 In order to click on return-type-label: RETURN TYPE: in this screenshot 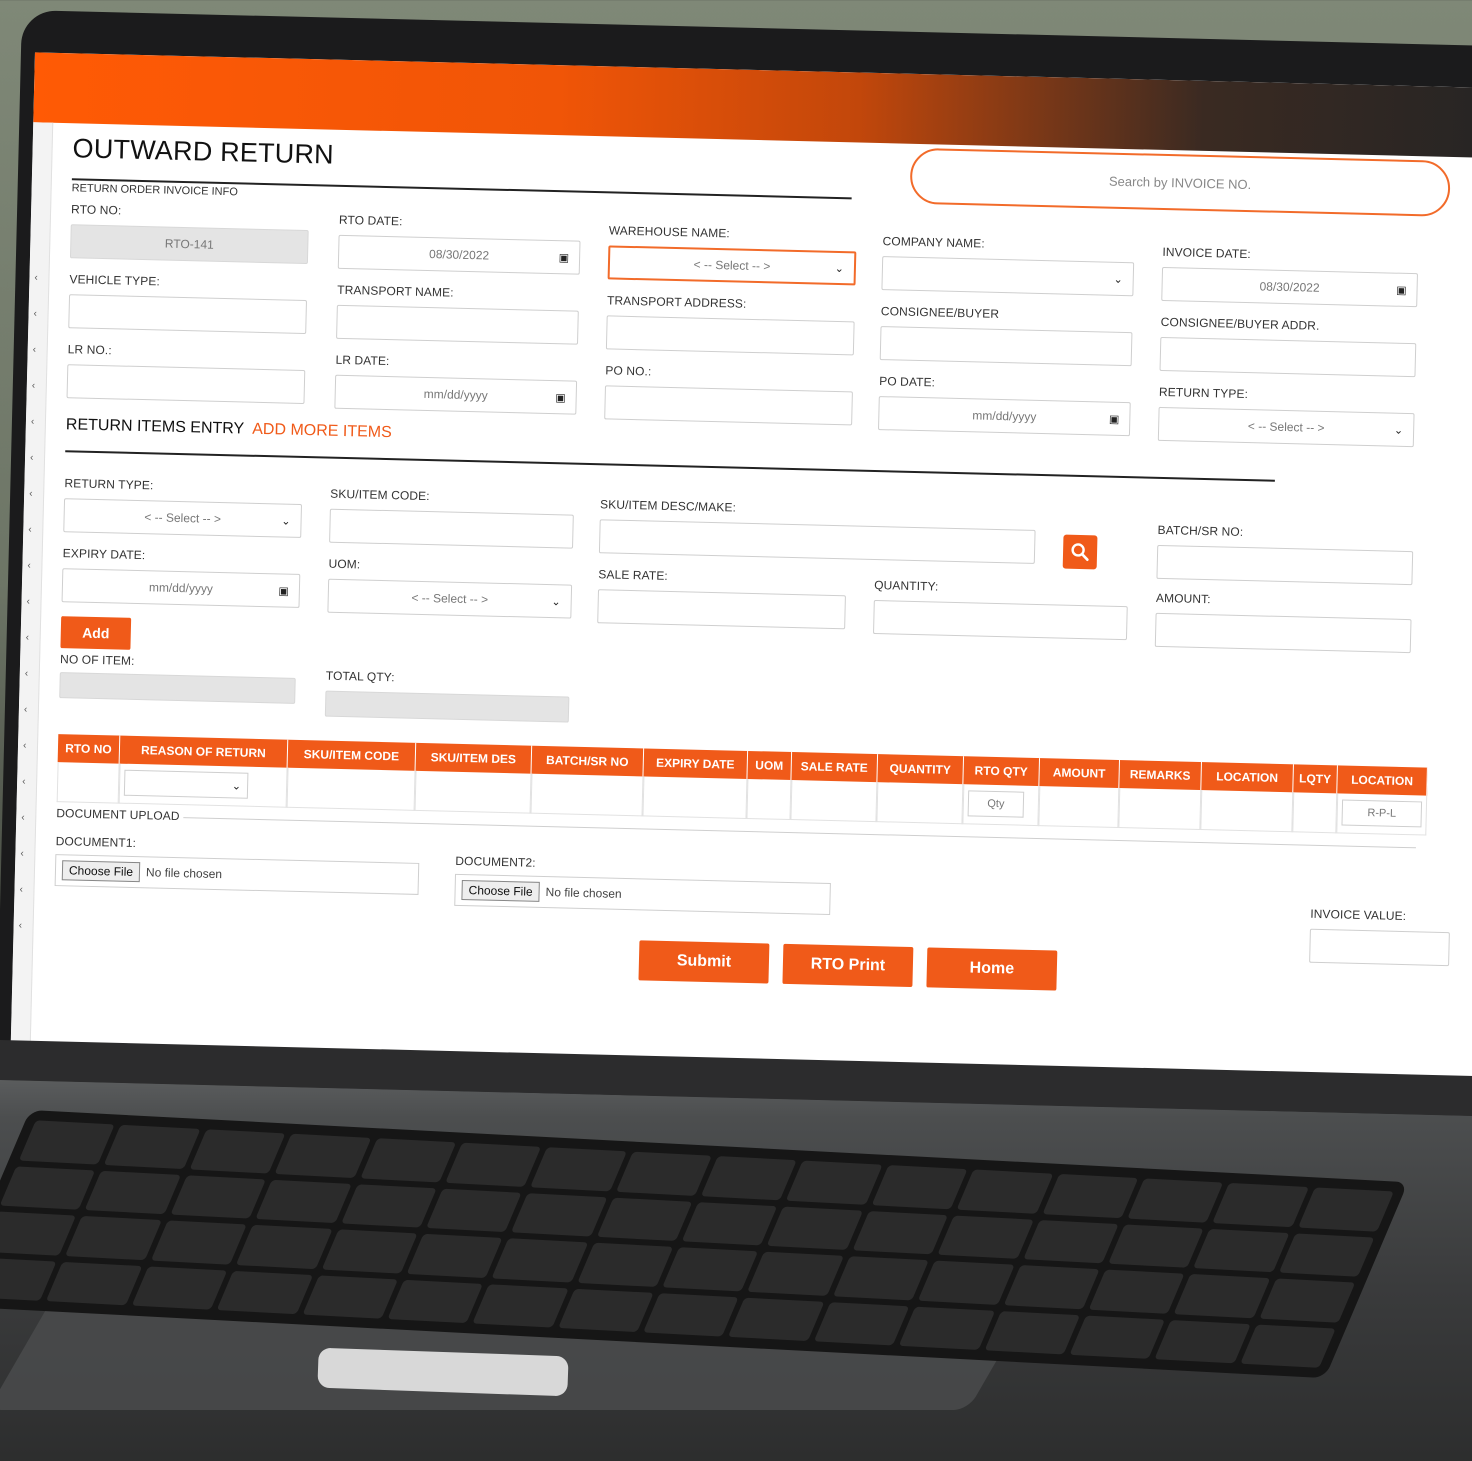, I will do `click(1203, 393)`.